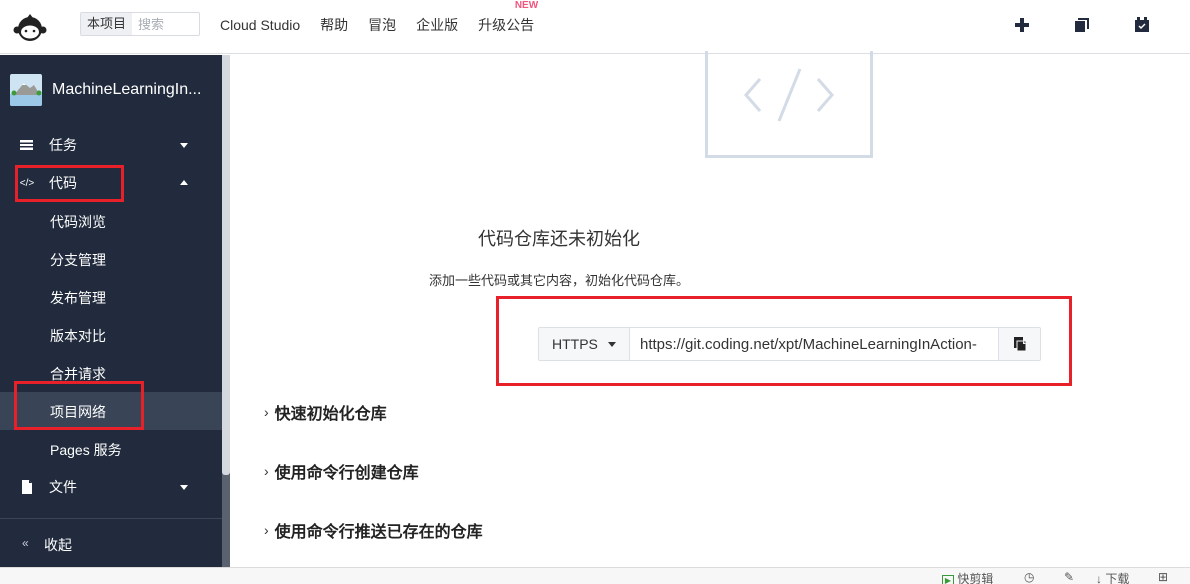 The height and width of the screenshot is (584, 1190). What do you see at coordinates (111, 183) in the screenshot?
I see `sidebar-item-code: </> 代码` at bounding box center [111, 183].